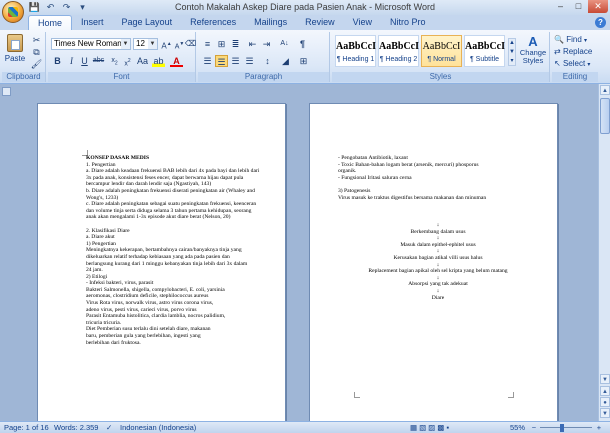 Image resolution: width=610 pixels, height=433 pixels. I want to click on multilevel-list-icon: ≣, so click(235, 44).